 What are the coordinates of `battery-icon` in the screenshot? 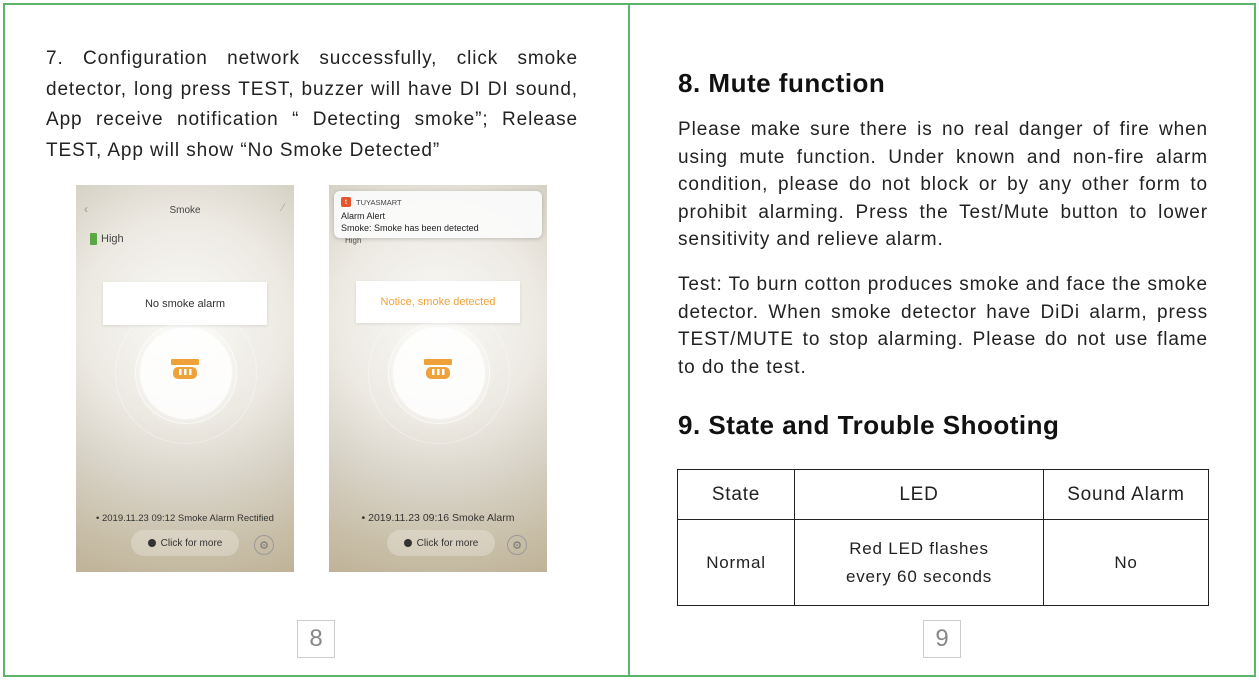 It's located at (93, 239).